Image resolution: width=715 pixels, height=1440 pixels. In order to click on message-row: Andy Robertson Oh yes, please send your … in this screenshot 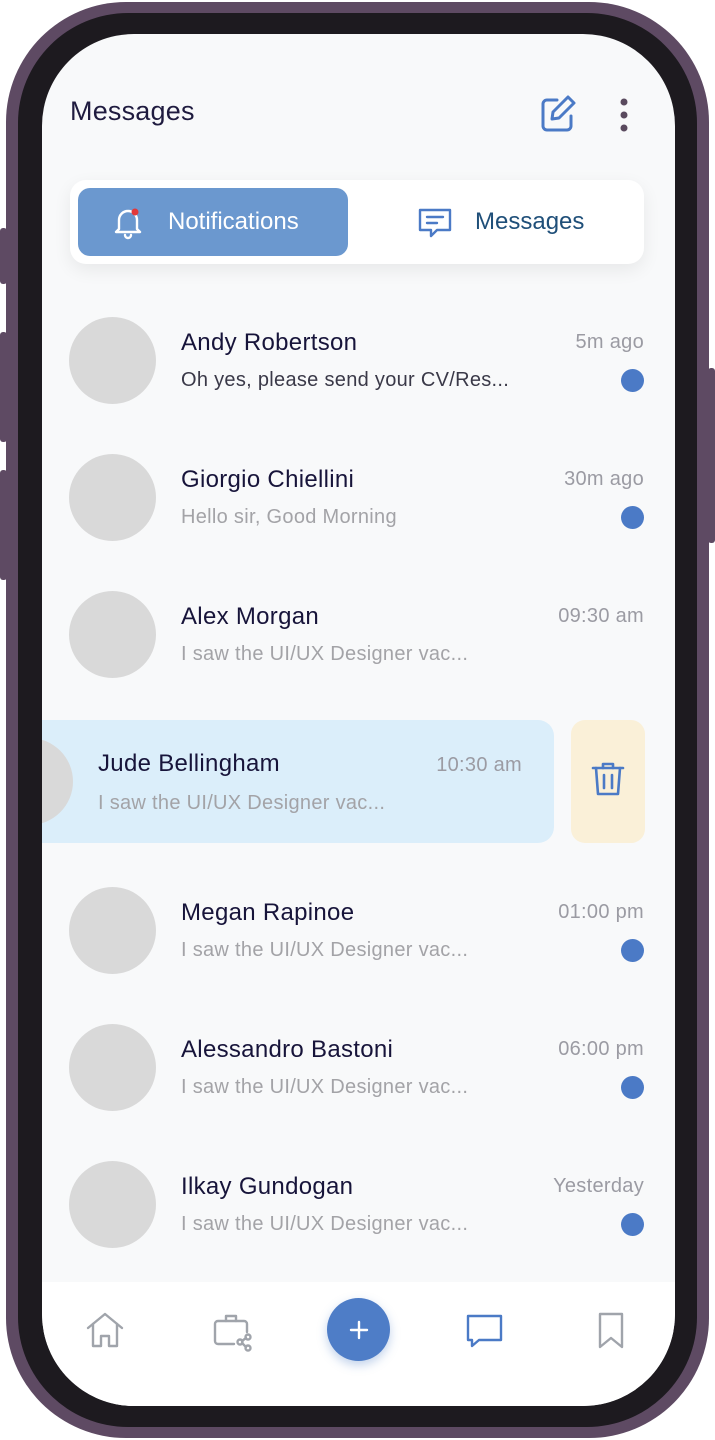, I will do `click(358, 367)`.